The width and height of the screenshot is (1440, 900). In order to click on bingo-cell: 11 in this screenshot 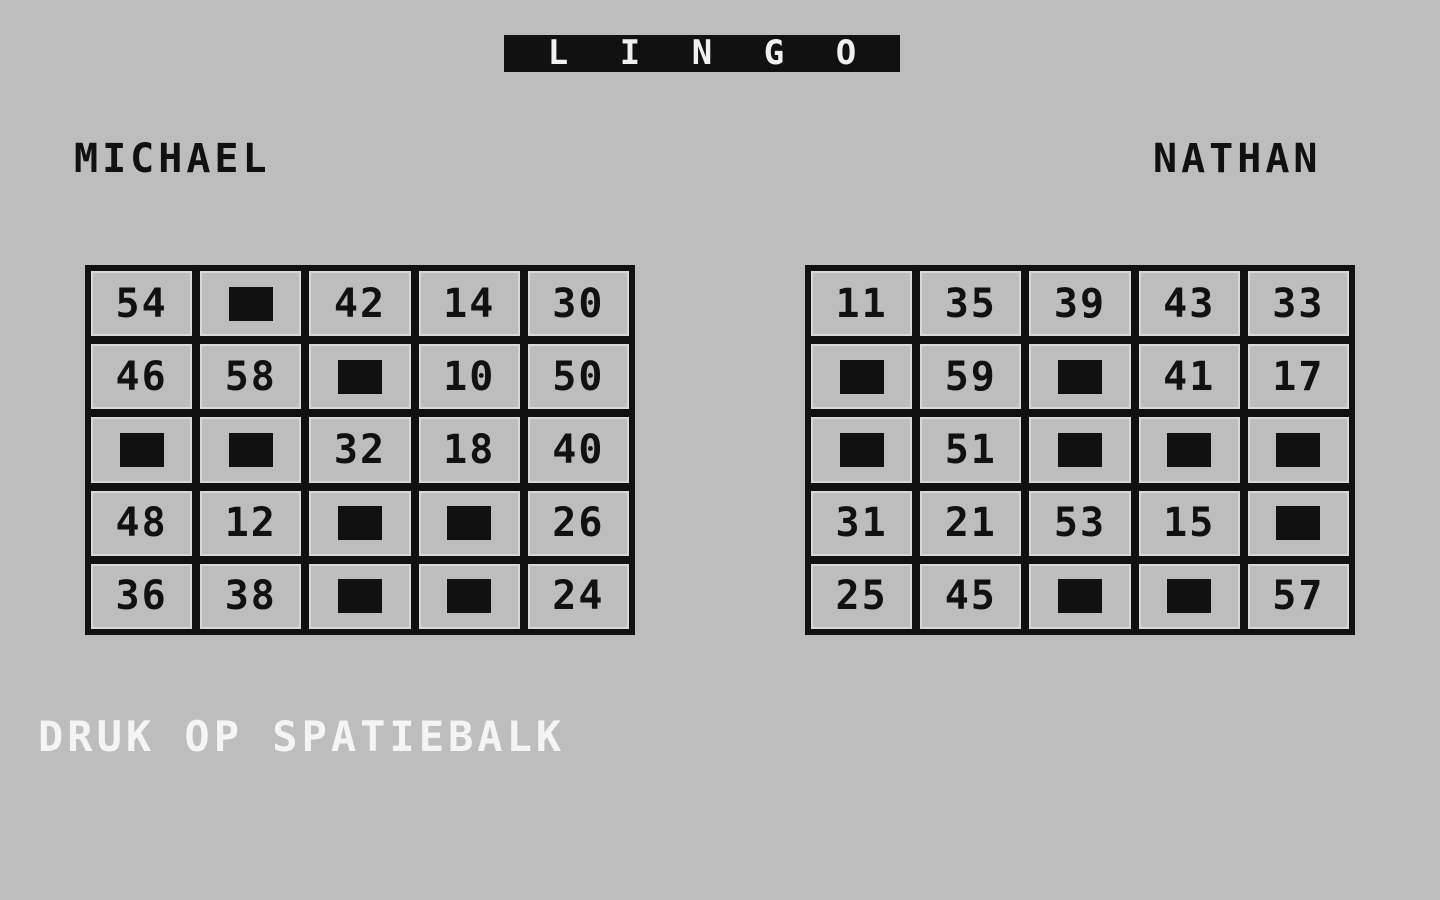, I will do `click(862, 304)`.